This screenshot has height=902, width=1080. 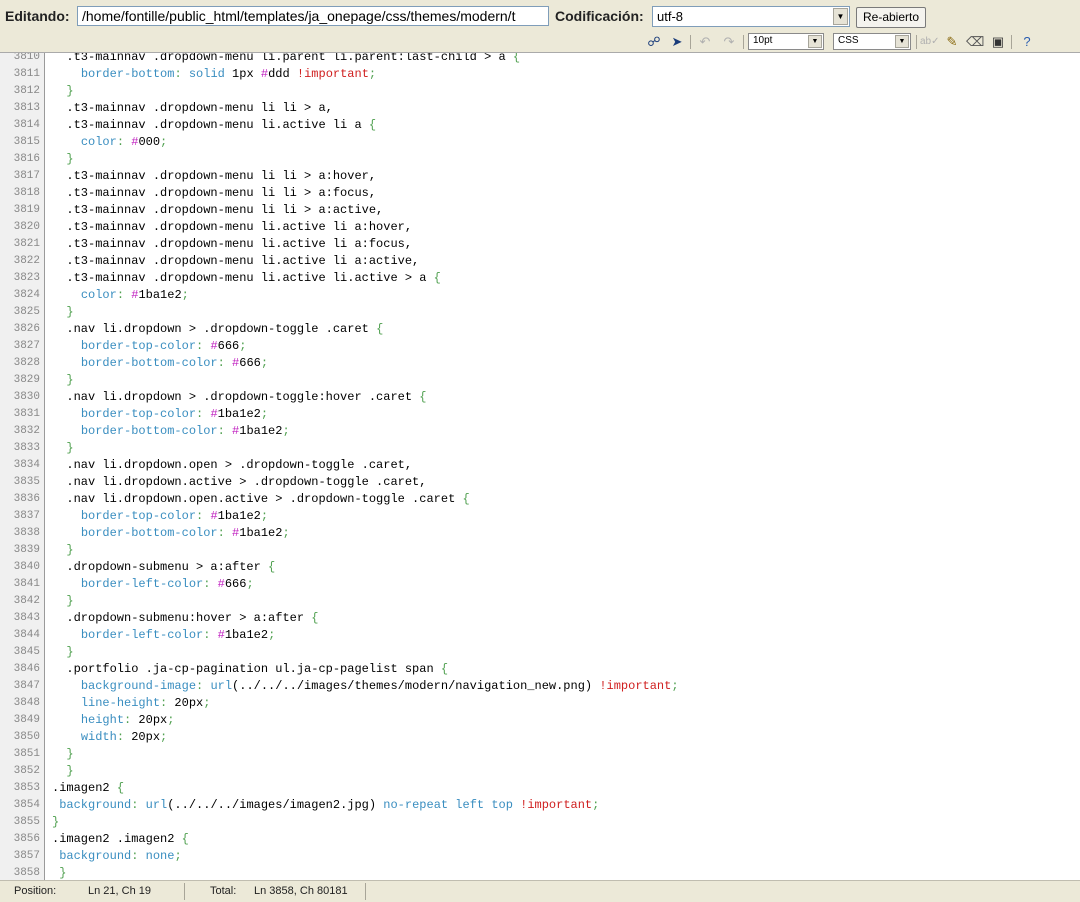 I want to click on code-line: 3831 border-top-color: #1ba1e2;, so click(x=540, y=414).